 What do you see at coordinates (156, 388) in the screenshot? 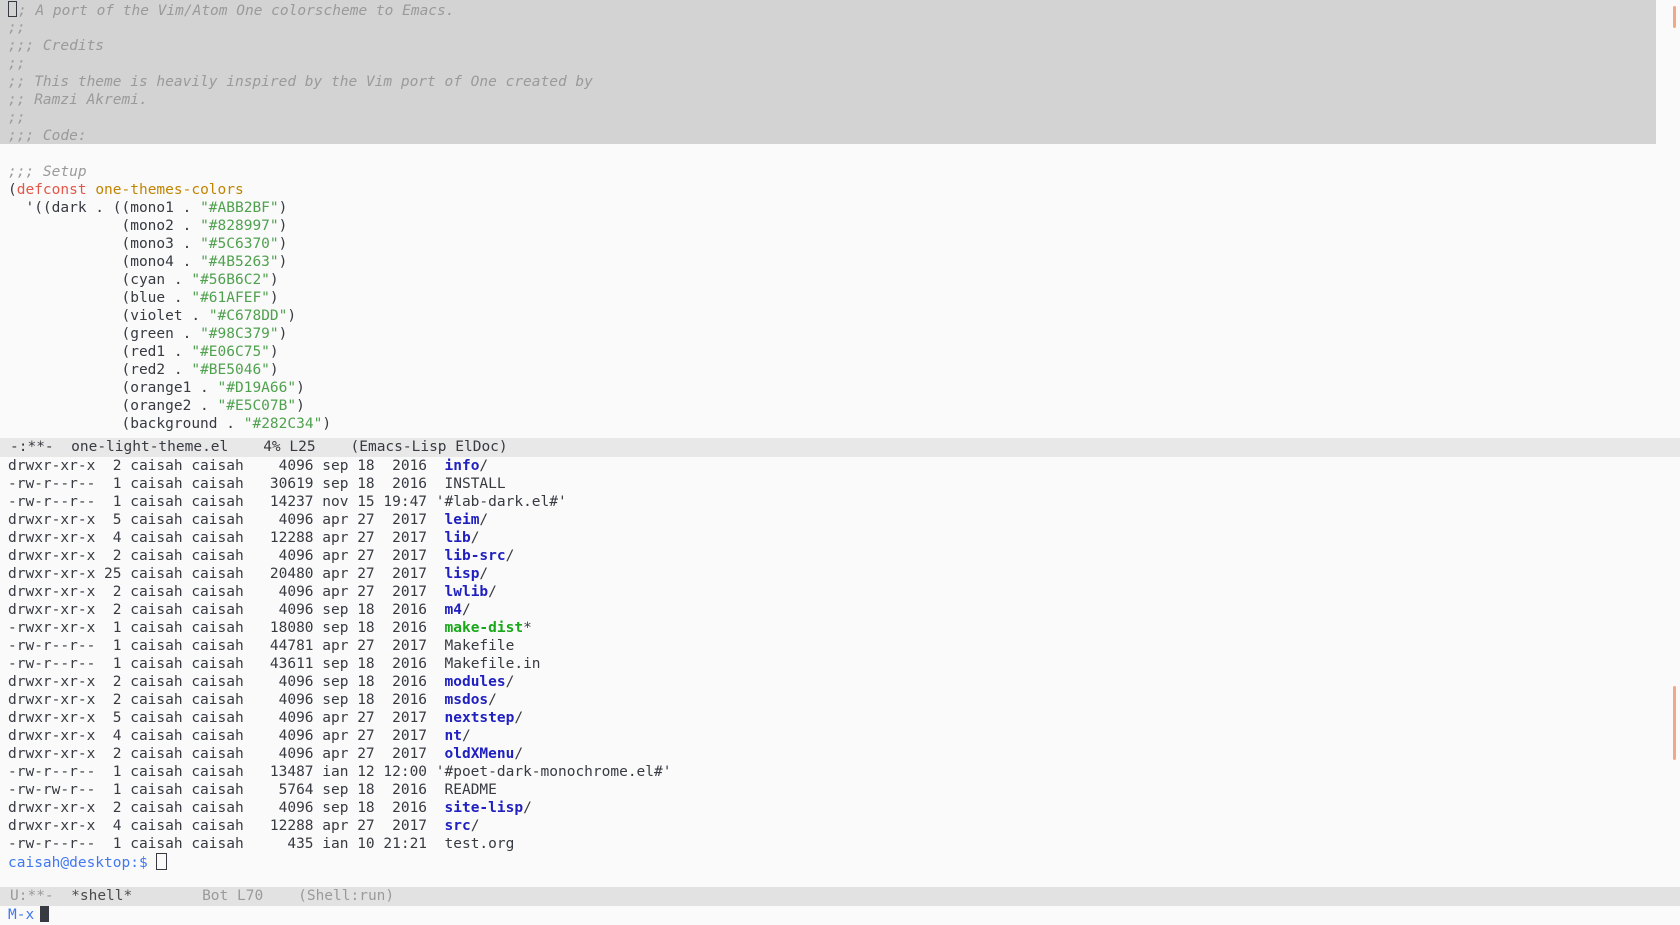
I see `code-line: (orange1 . "#D19A66")` at bounding box center [156, 388].